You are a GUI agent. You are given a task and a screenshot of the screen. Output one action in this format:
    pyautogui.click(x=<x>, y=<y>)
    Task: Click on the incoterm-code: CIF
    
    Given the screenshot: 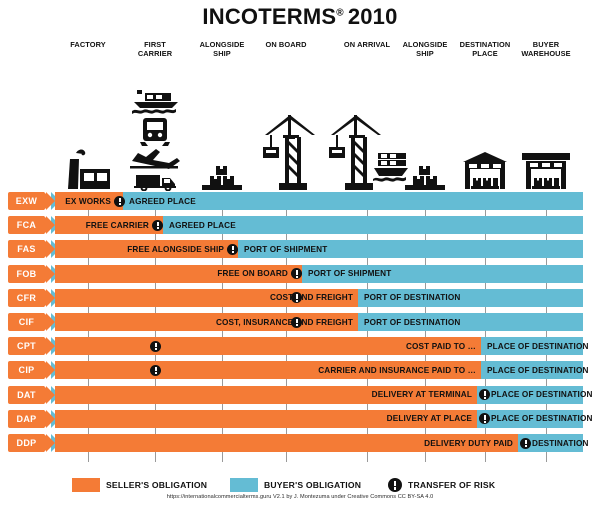 What is the action you would take?
    pyautogui.click(x=26, y=322)
    